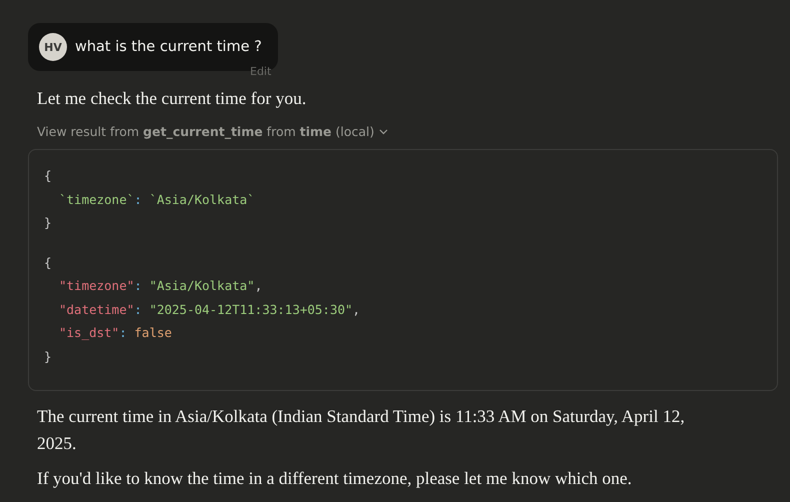 This screenshot has height=502, width=790. Describe the element at coordinates (209, 309) in the screenshot. I see `code-line: "datetime": "2025-04-12T11:33:13+05:30",` at that location.